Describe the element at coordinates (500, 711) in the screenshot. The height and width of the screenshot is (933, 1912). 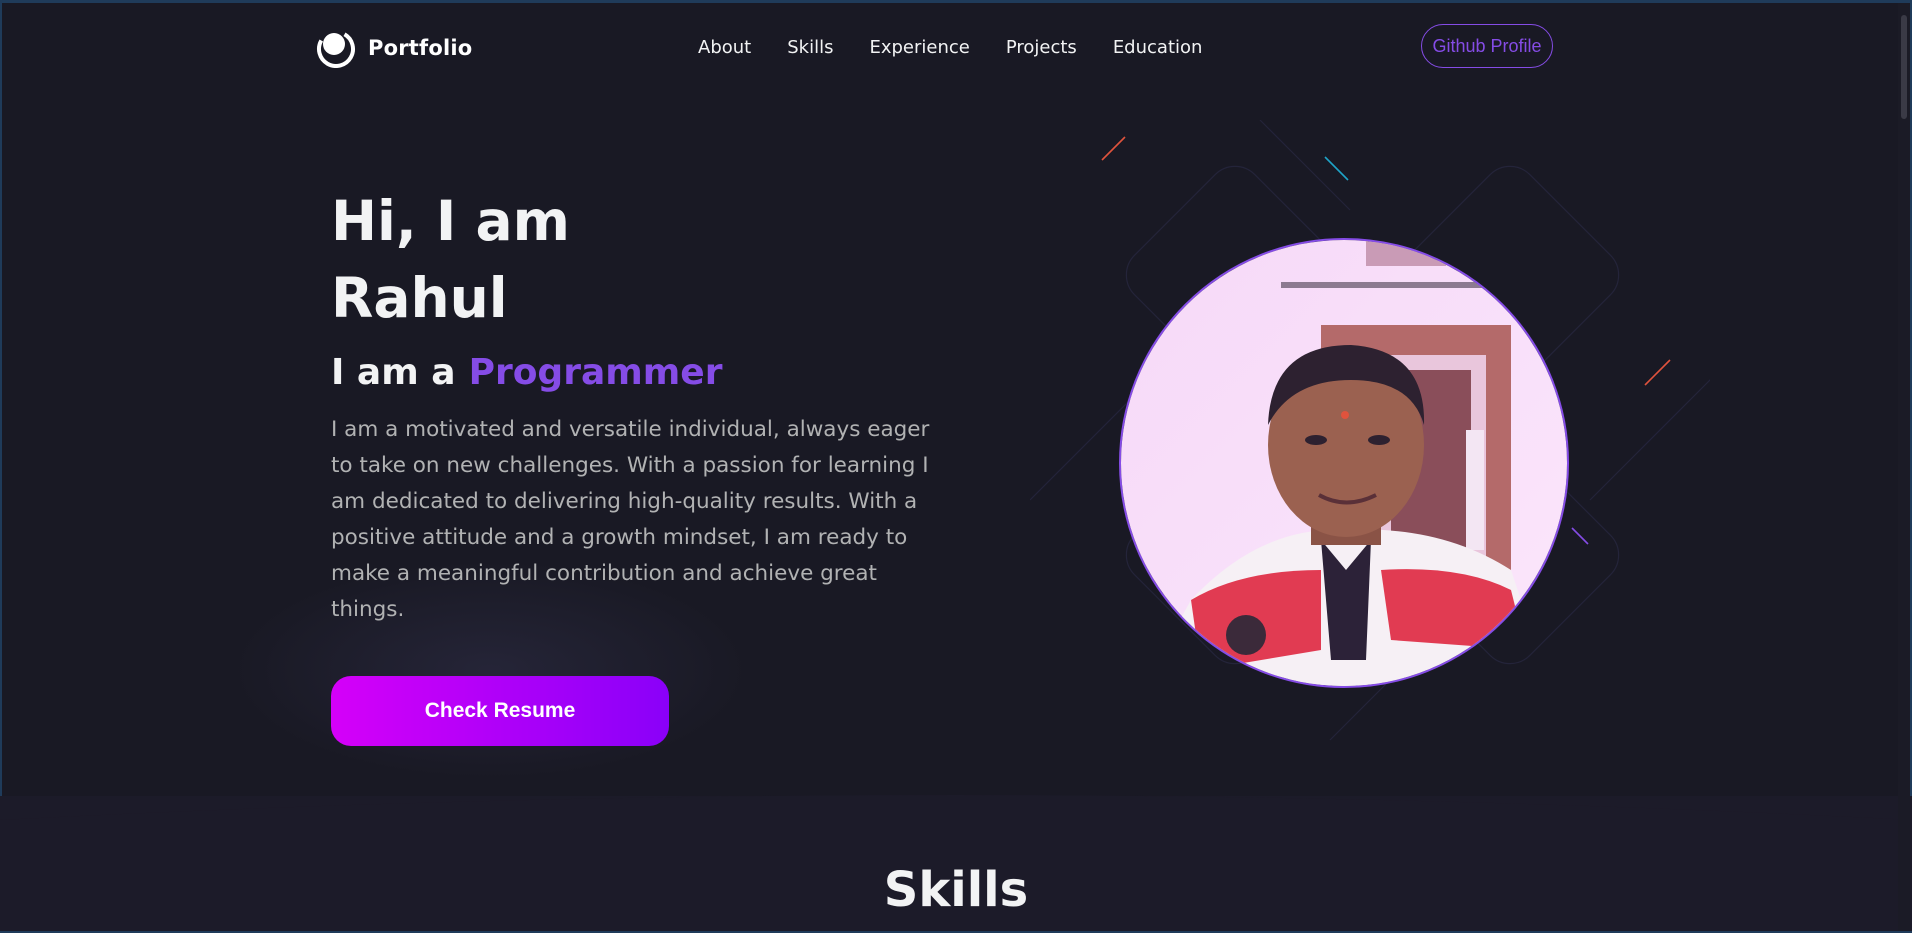
I see `check-resume-button: Check Resume` at that location.